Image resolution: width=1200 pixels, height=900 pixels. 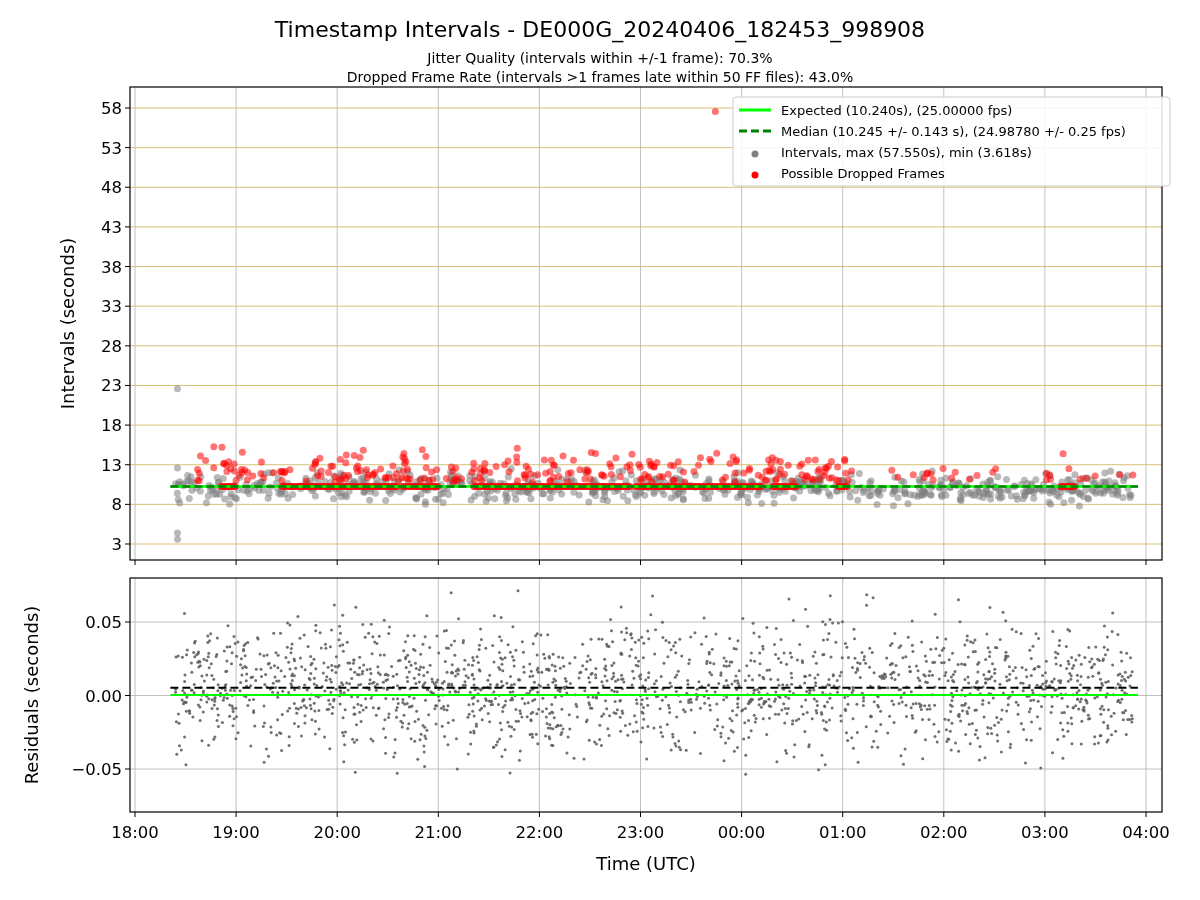 What do you see at coordinates (135, 832) in the screenshot?
I see `x-tick-label: 18:00` at bounding box center [135, 832].